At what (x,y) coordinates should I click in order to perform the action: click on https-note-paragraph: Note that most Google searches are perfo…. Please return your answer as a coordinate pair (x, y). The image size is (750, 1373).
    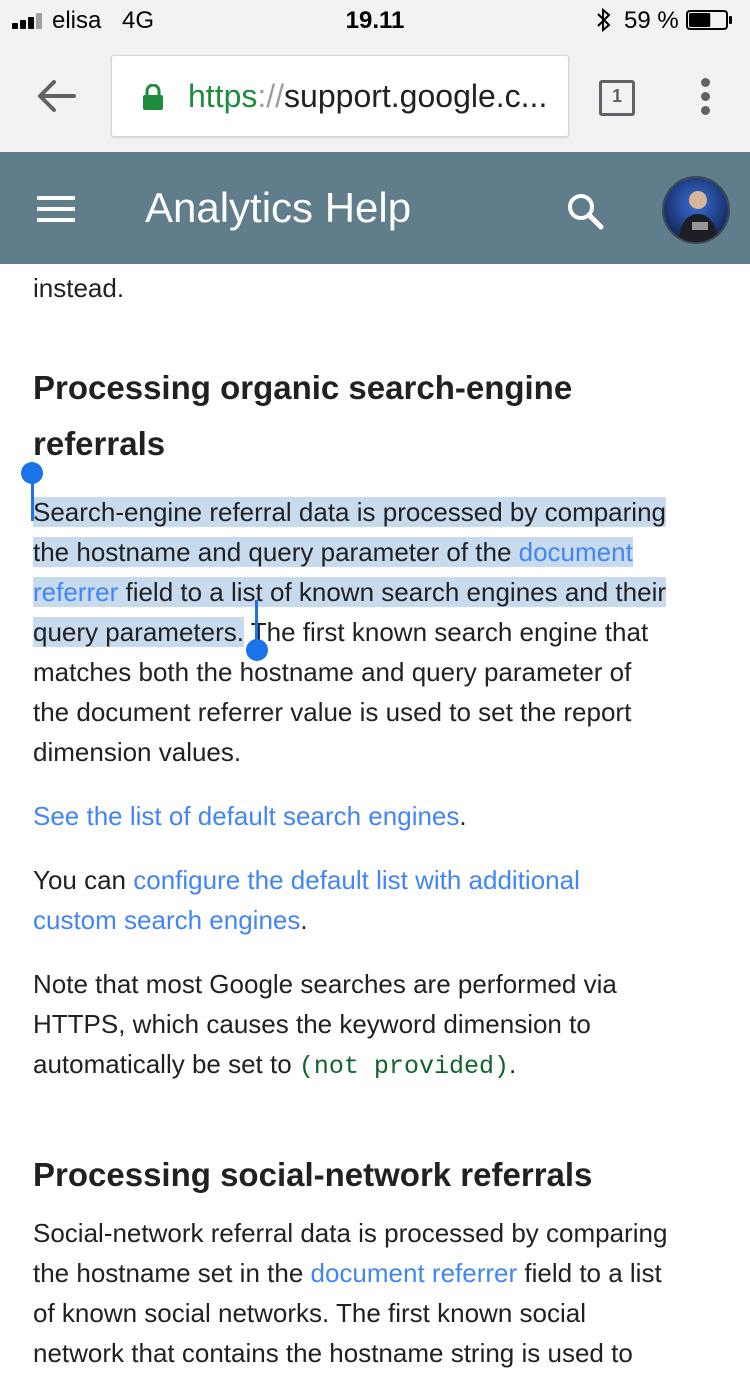
    Looking at the image, I should click on (378, 1025).